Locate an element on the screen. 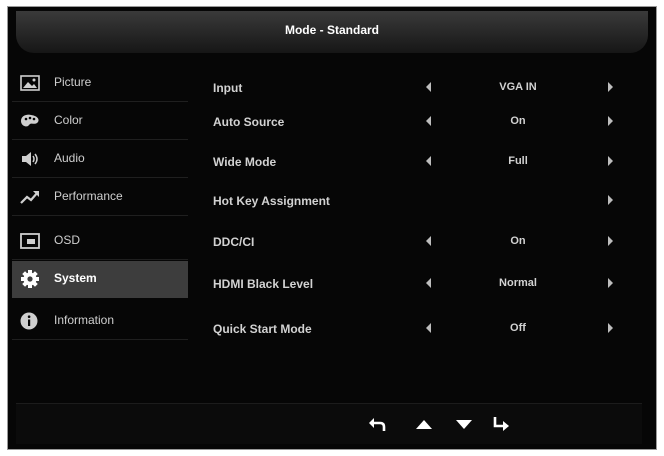  setting-row-input: Input VGA IN is located at coordinates (418, 89).